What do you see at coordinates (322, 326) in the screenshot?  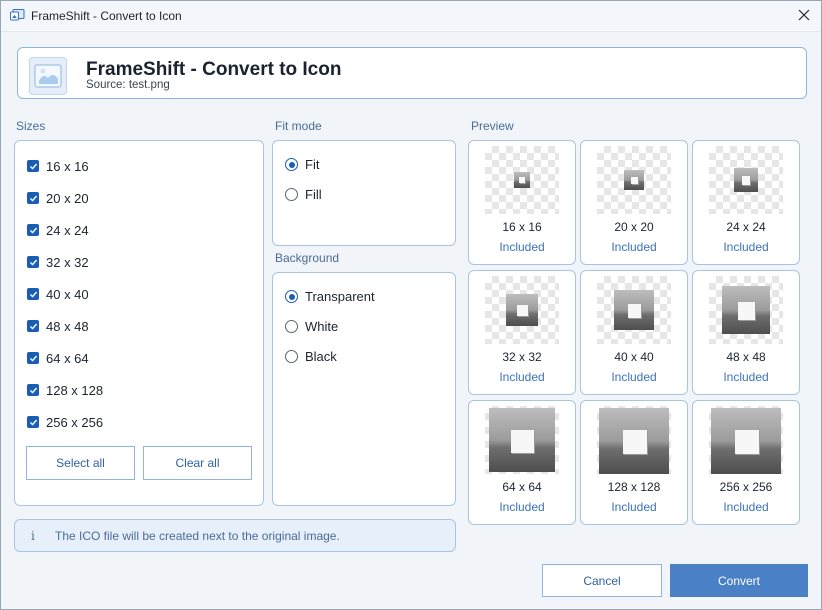 I see `radio-label: White` at bounding box center [322, 326].